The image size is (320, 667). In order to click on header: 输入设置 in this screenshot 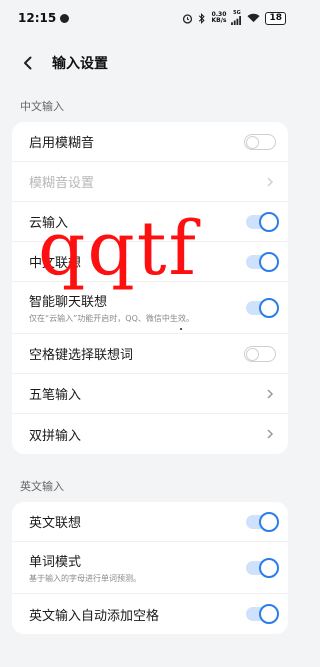, I will do `click(150, 63)`.